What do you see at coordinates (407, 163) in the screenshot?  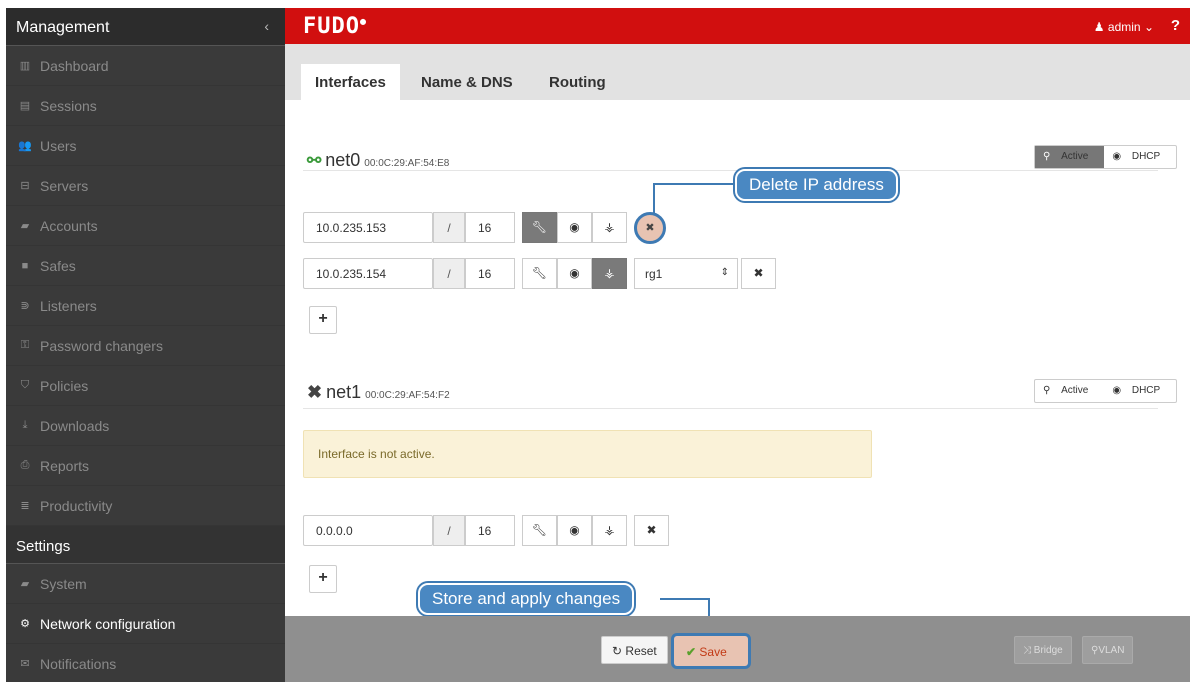 I see `interface-mac: 00:0C:29:AF:54:E8` at bounding box center [407, 163].